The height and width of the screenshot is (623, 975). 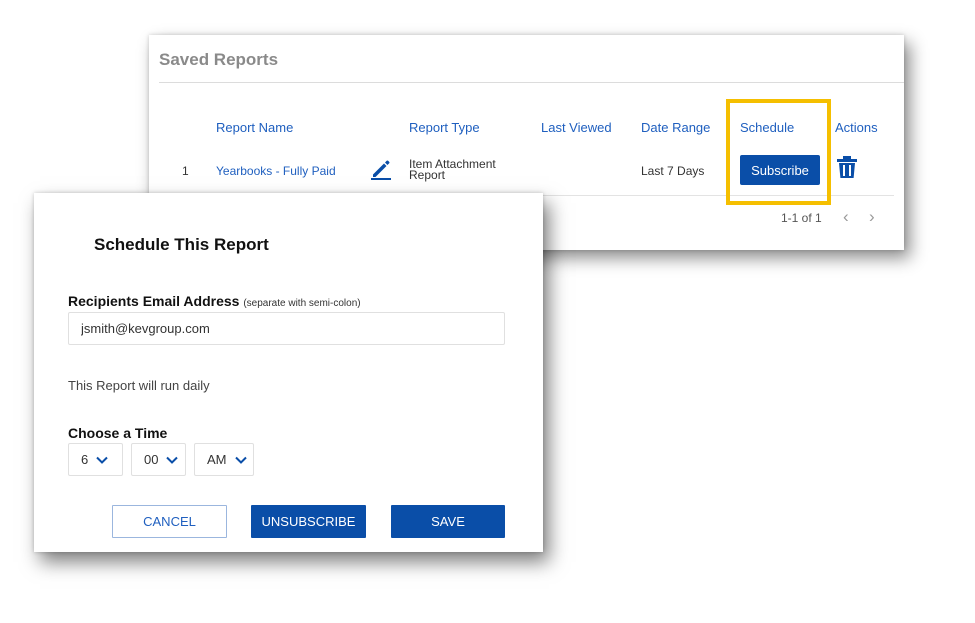 I want to click on recipients-hint: (separate with semi-colon), so click(x=302, y=303).